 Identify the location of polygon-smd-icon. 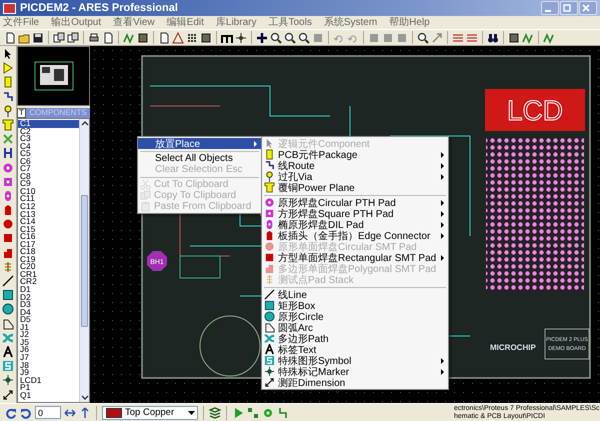
(8, 252).